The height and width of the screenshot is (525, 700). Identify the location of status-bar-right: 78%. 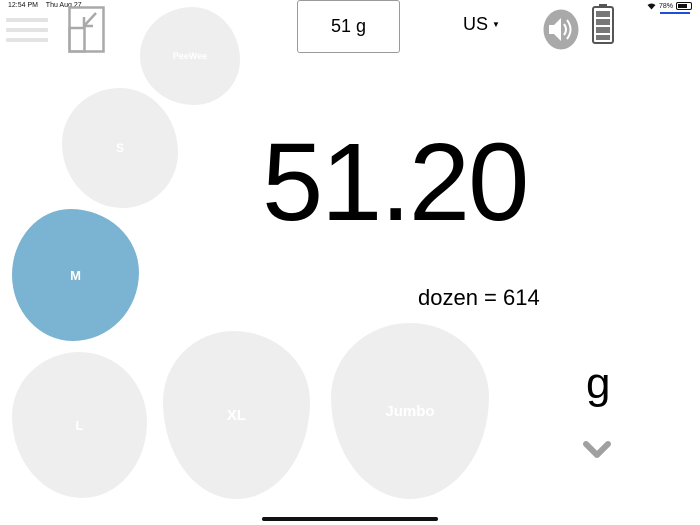
(669, 6).